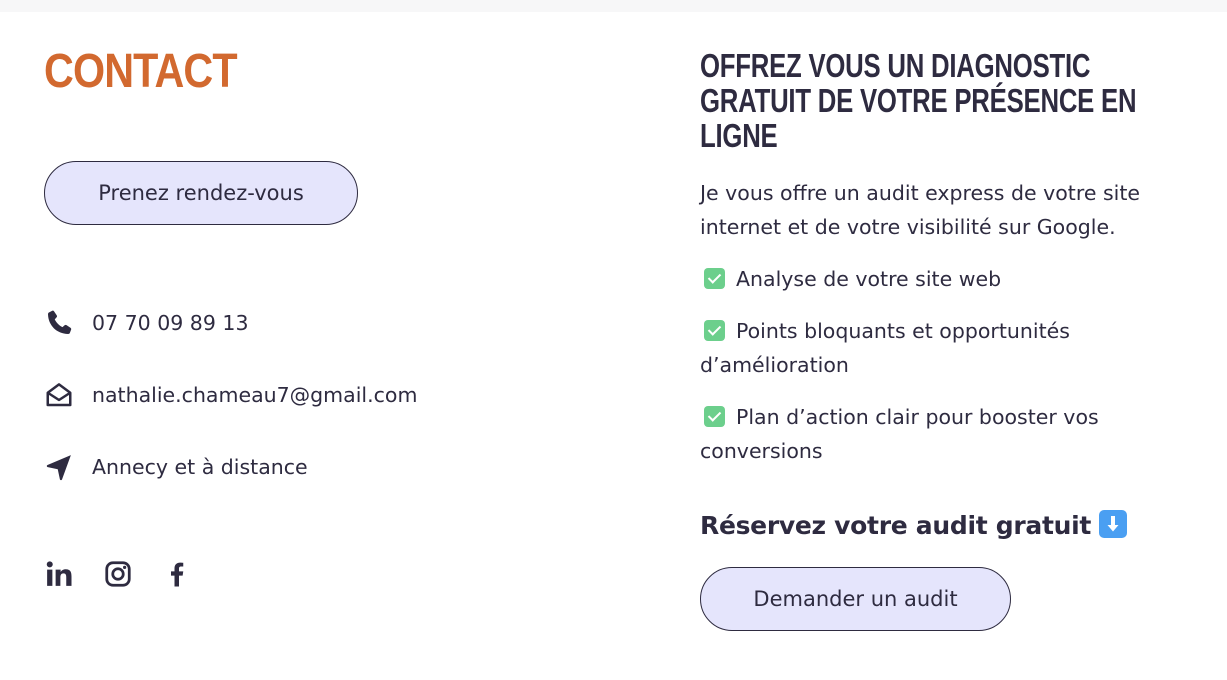 Image resolution: width=1227 pixels, height=680 pixels. Describe the element at coordinates (201, 193) in the screenshot. I see `appointment-button: Prenez rendez-vous` at that location.